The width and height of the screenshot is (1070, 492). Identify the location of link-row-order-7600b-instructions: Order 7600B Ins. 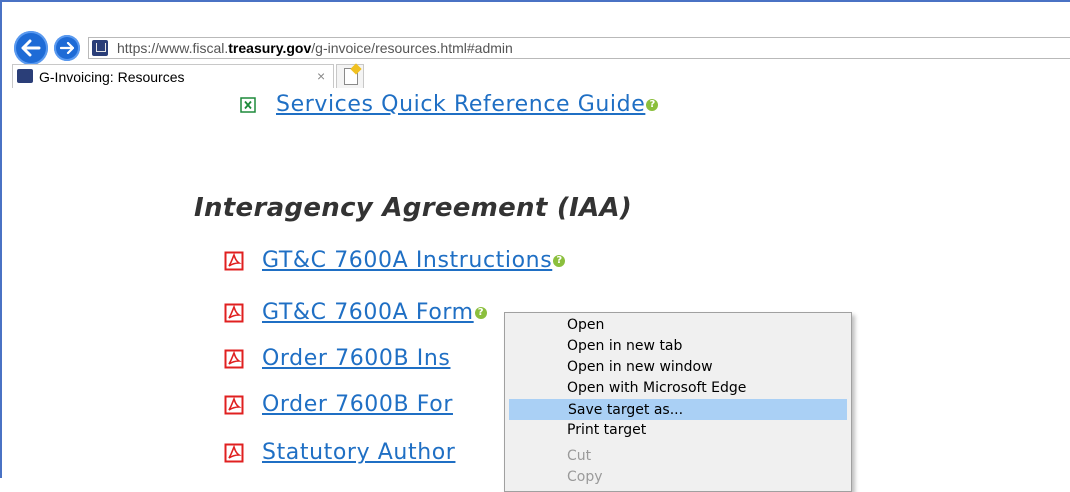
(337, 358).